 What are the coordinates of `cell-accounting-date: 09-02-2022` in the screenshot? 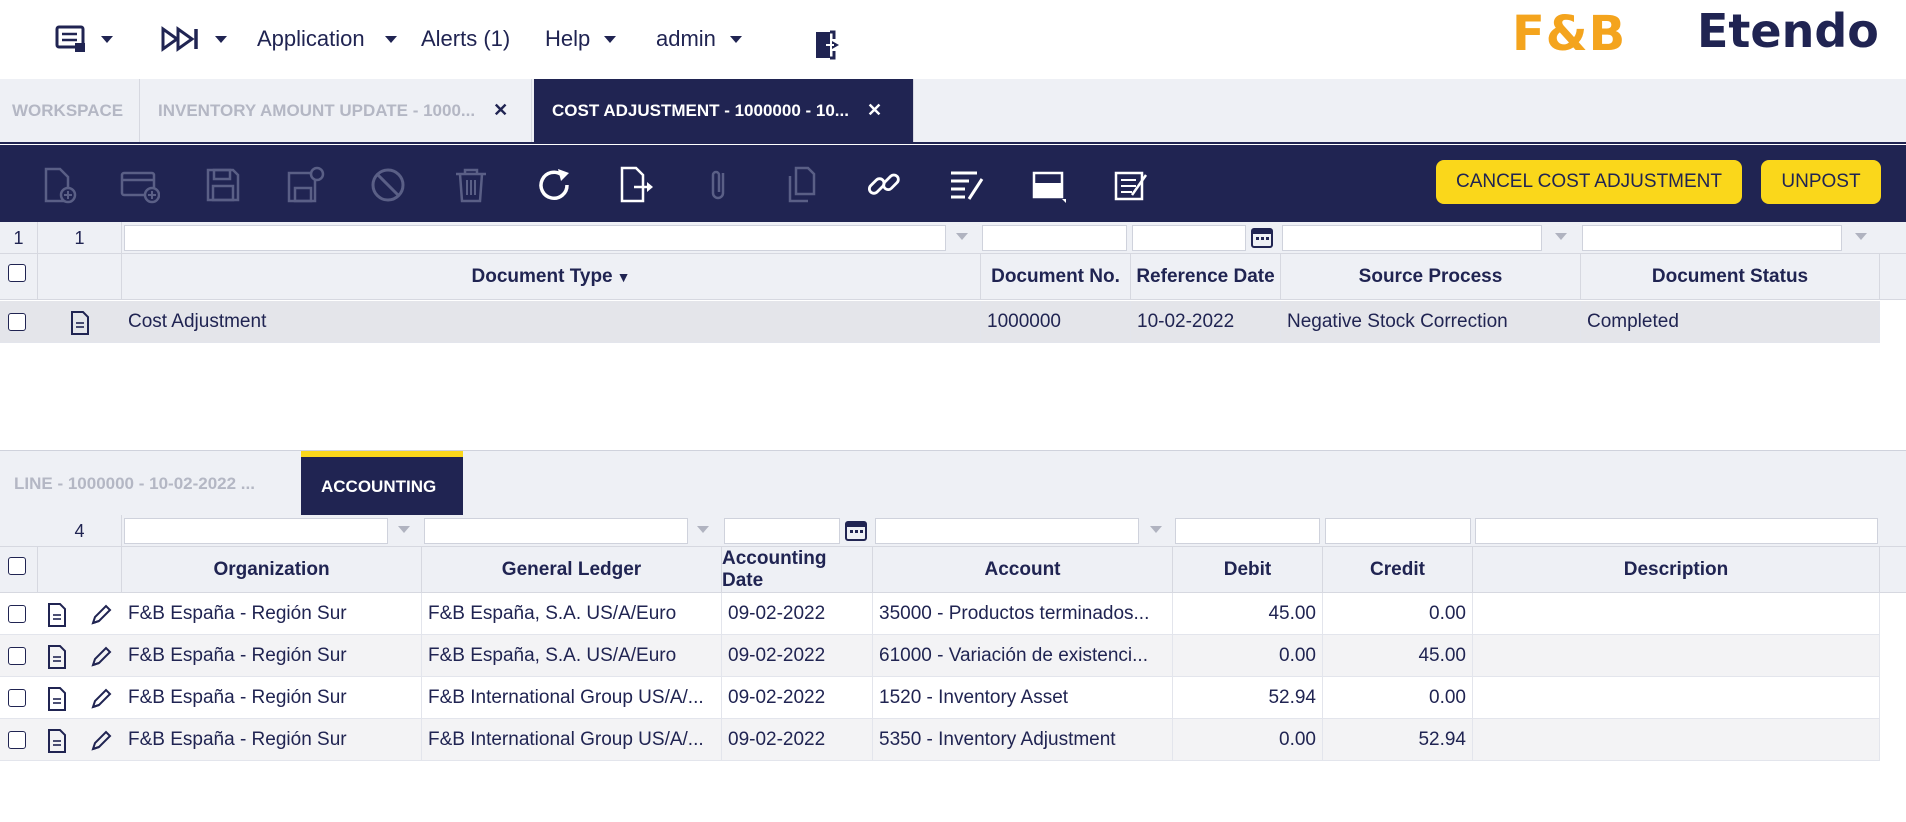 It's located at (797, 614).